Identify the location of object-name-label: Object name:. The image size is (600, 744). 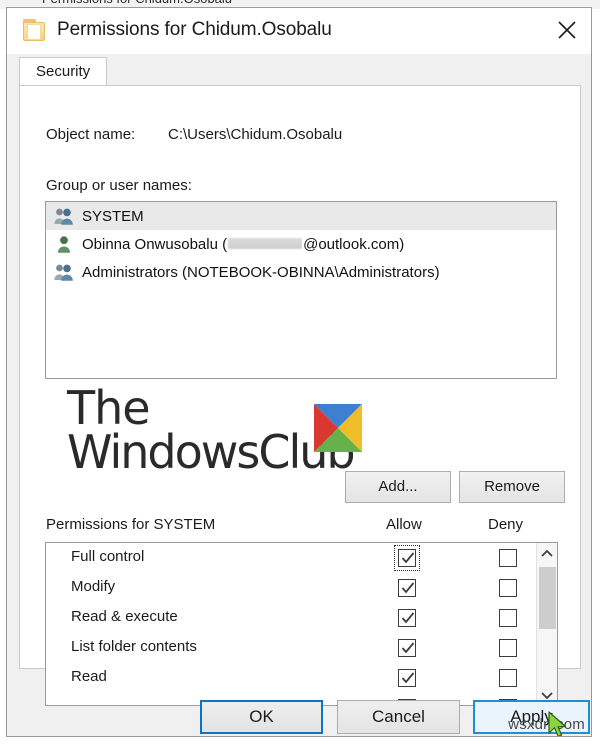
(91, 134).